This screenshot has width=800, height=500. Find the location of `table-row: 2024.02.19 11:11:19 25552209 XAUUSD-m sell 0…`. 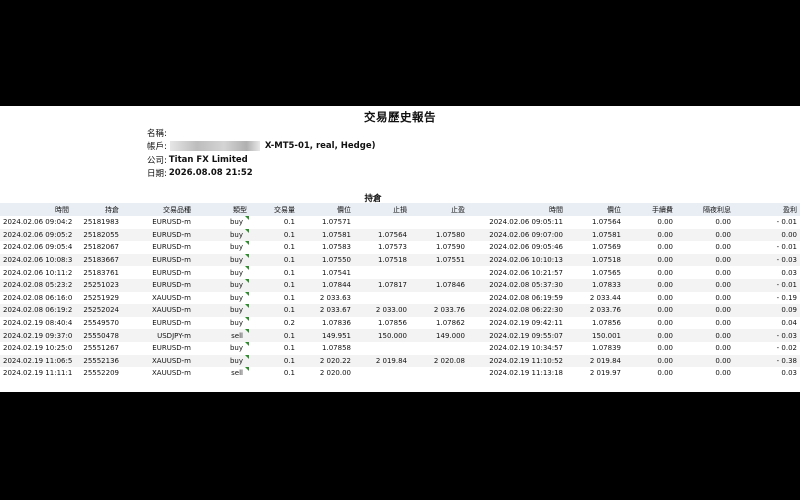

table-row: 2024.02.19 11:11:19 25552209 XAUUSD-m sell 0… is located at coordinates (400, 373).